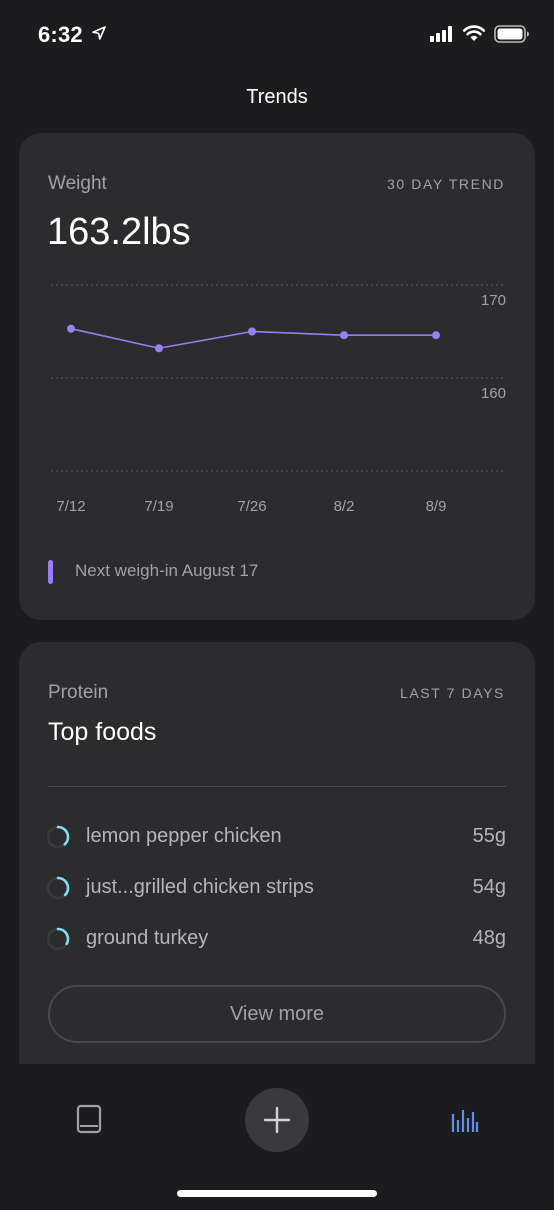  What do you see at coordinates (489, 836) in the screenshot?
I see `food-amount: 55g` at bounding box center [489, 836].